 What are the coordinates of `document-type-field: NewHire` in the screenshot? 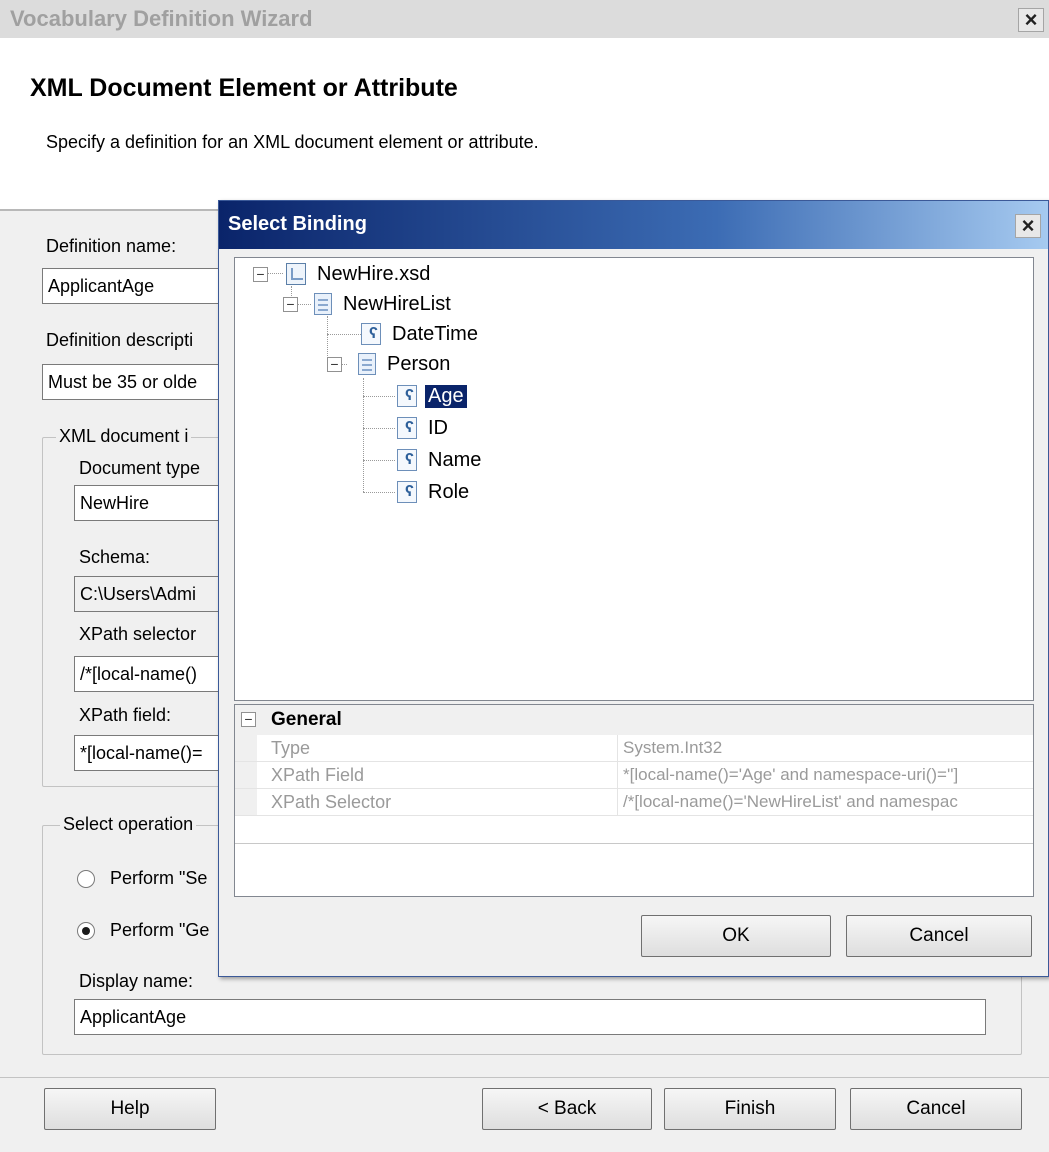 It's located at (154, 503).